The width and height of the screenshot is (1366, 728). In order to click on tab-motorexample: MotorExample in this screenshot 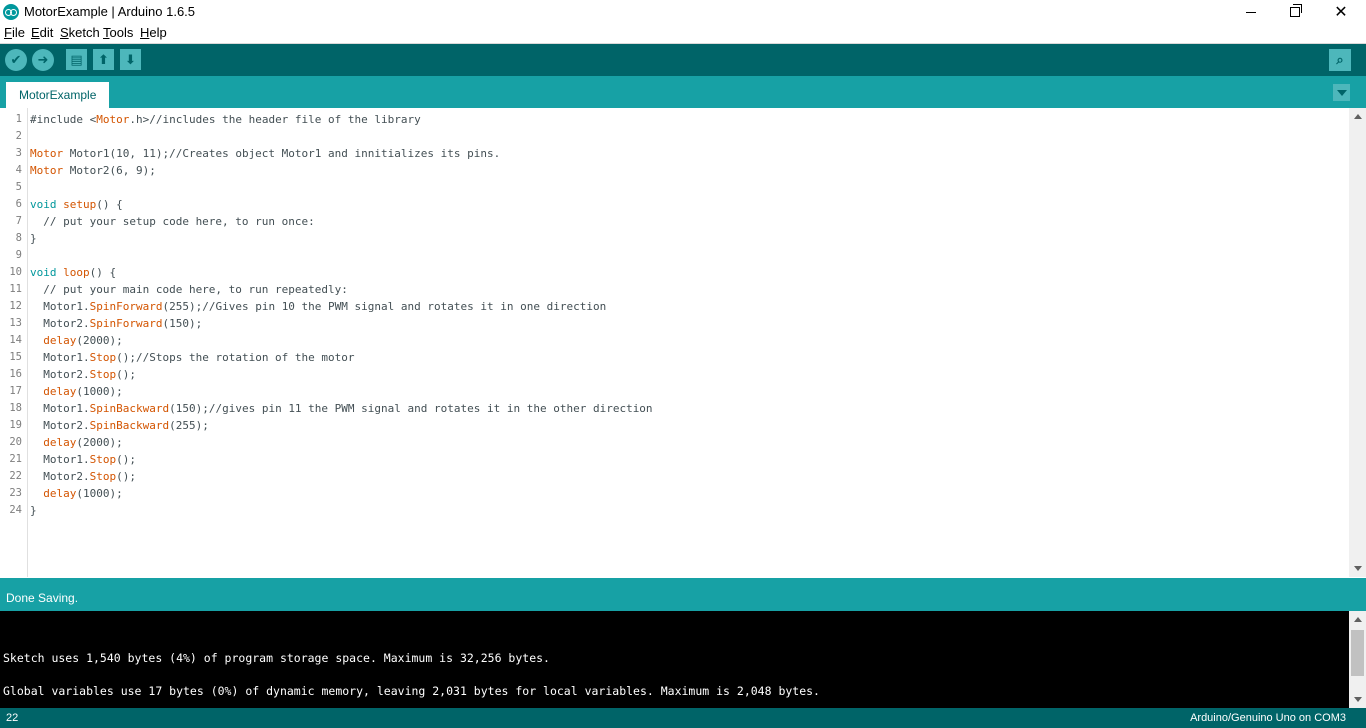, I will do `click(58, 95)`.